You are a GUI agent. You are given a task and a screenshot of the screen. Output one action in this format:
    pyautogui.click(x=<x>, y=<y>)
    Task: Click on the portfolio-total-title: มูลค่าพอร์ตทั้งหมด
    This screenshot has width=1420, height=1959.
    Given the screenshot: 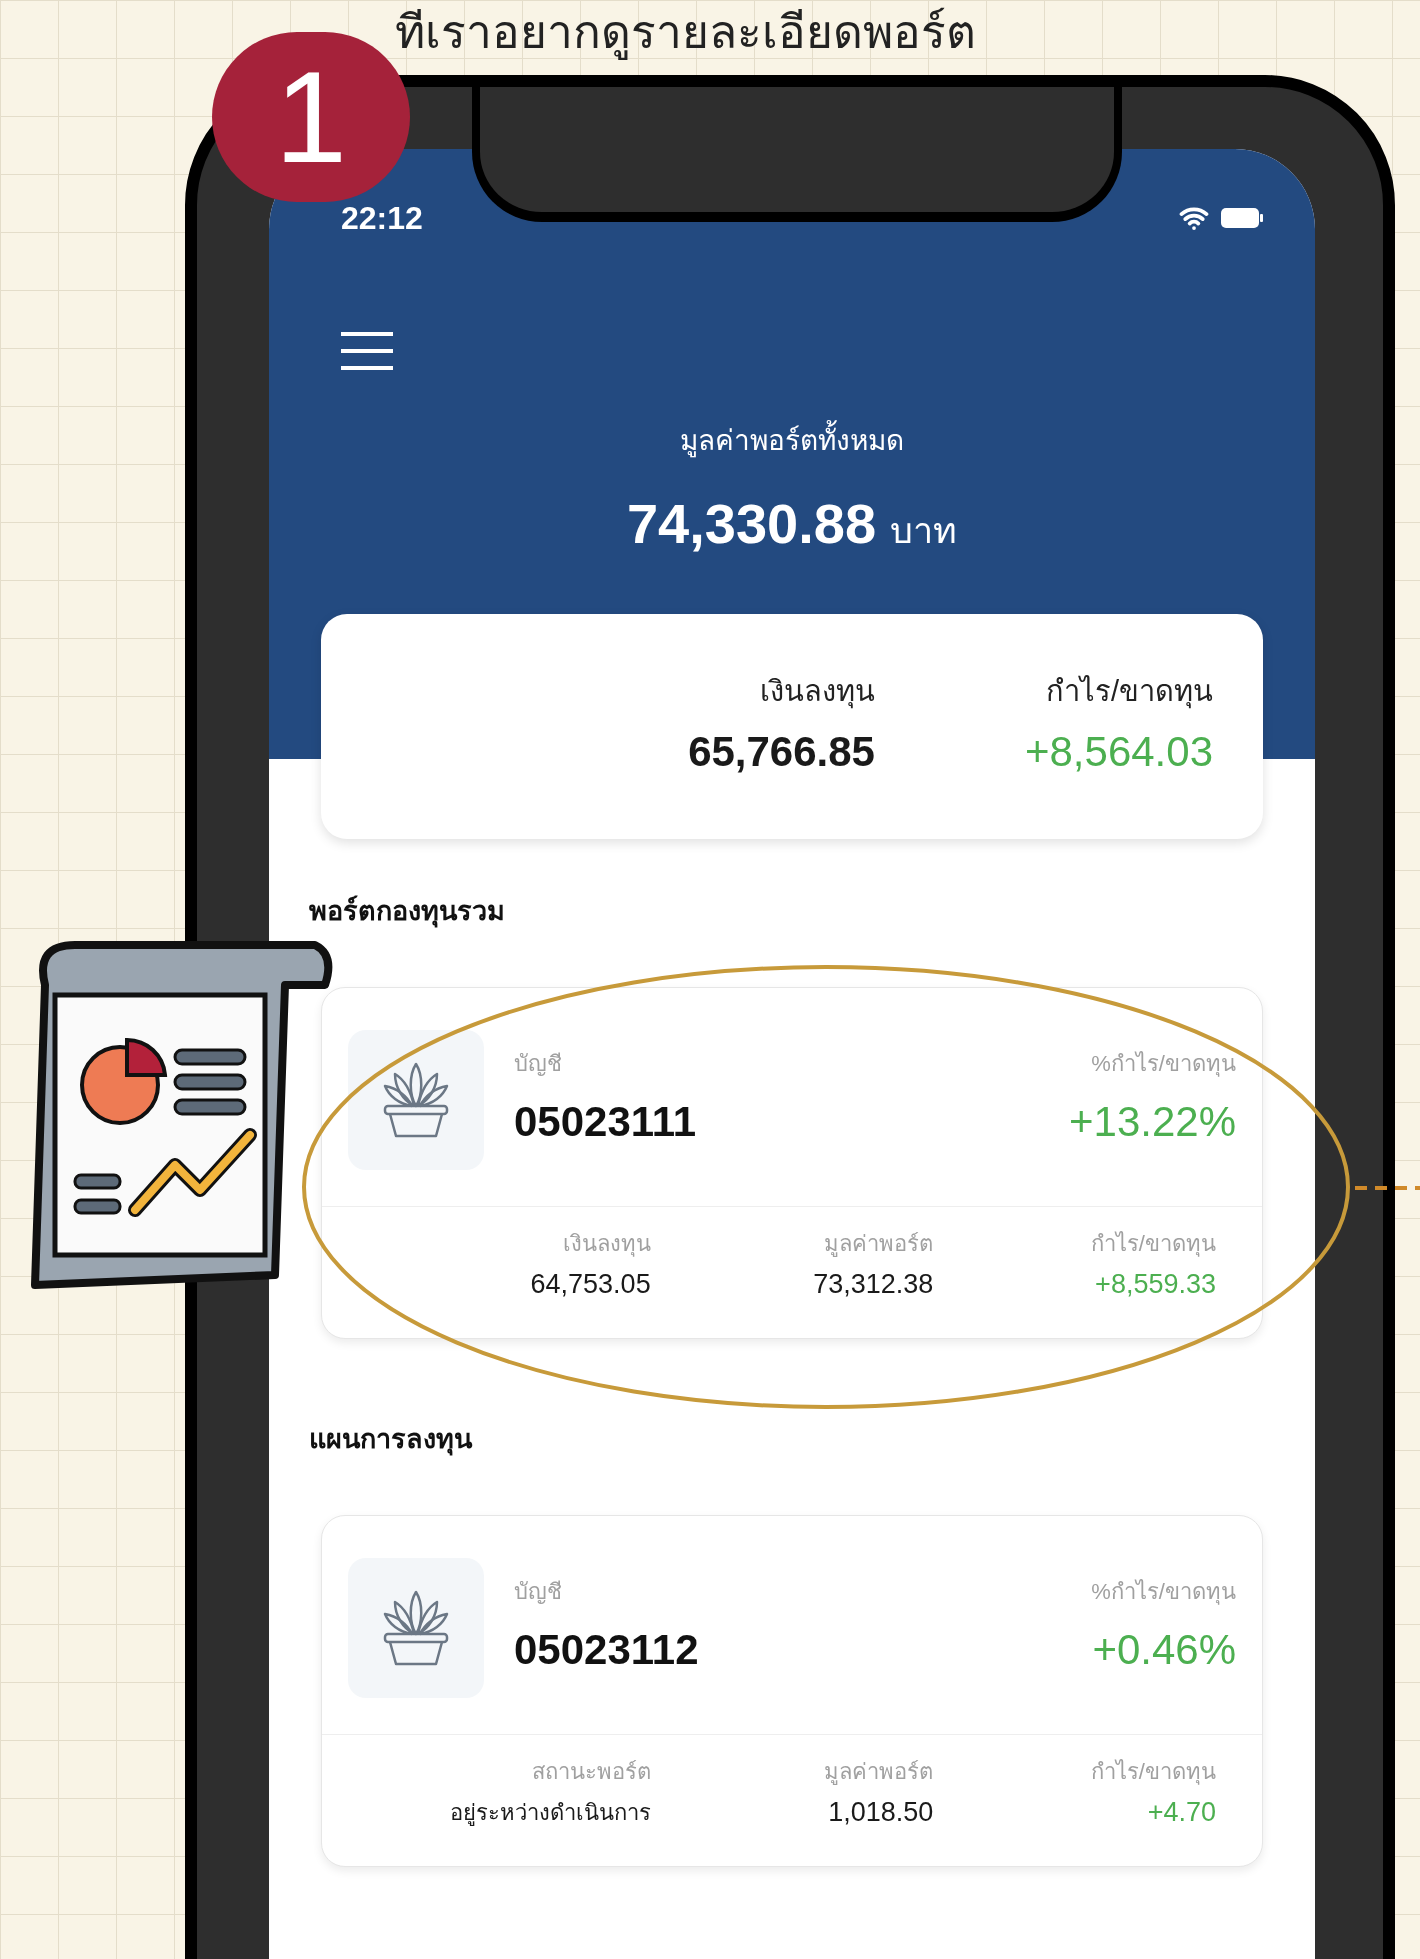 What is the action you would take?
    pyautogui.click(x=792, y=441)
    